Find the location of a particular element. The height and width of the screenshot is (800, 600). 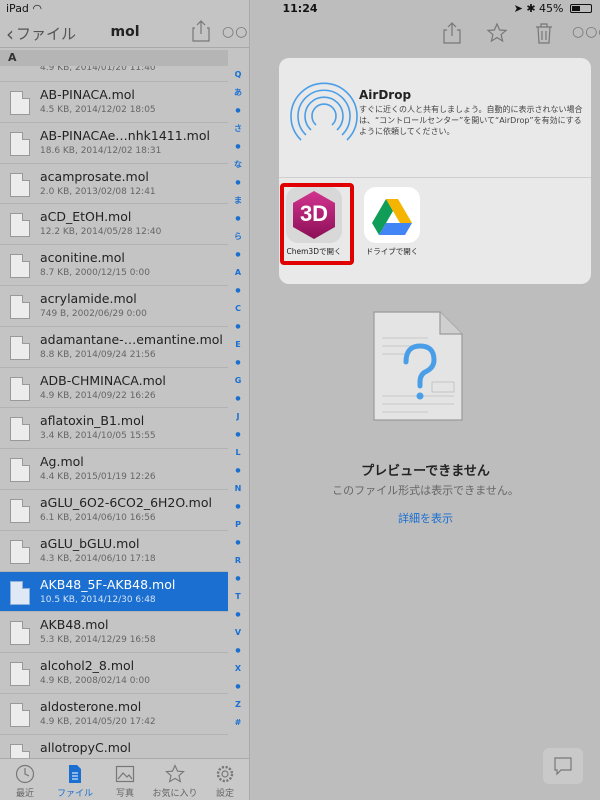

file-row: AB-PINACA.mol 4.5 KB, 2014/12/02 18:05 is located at coordinates (114, 102).